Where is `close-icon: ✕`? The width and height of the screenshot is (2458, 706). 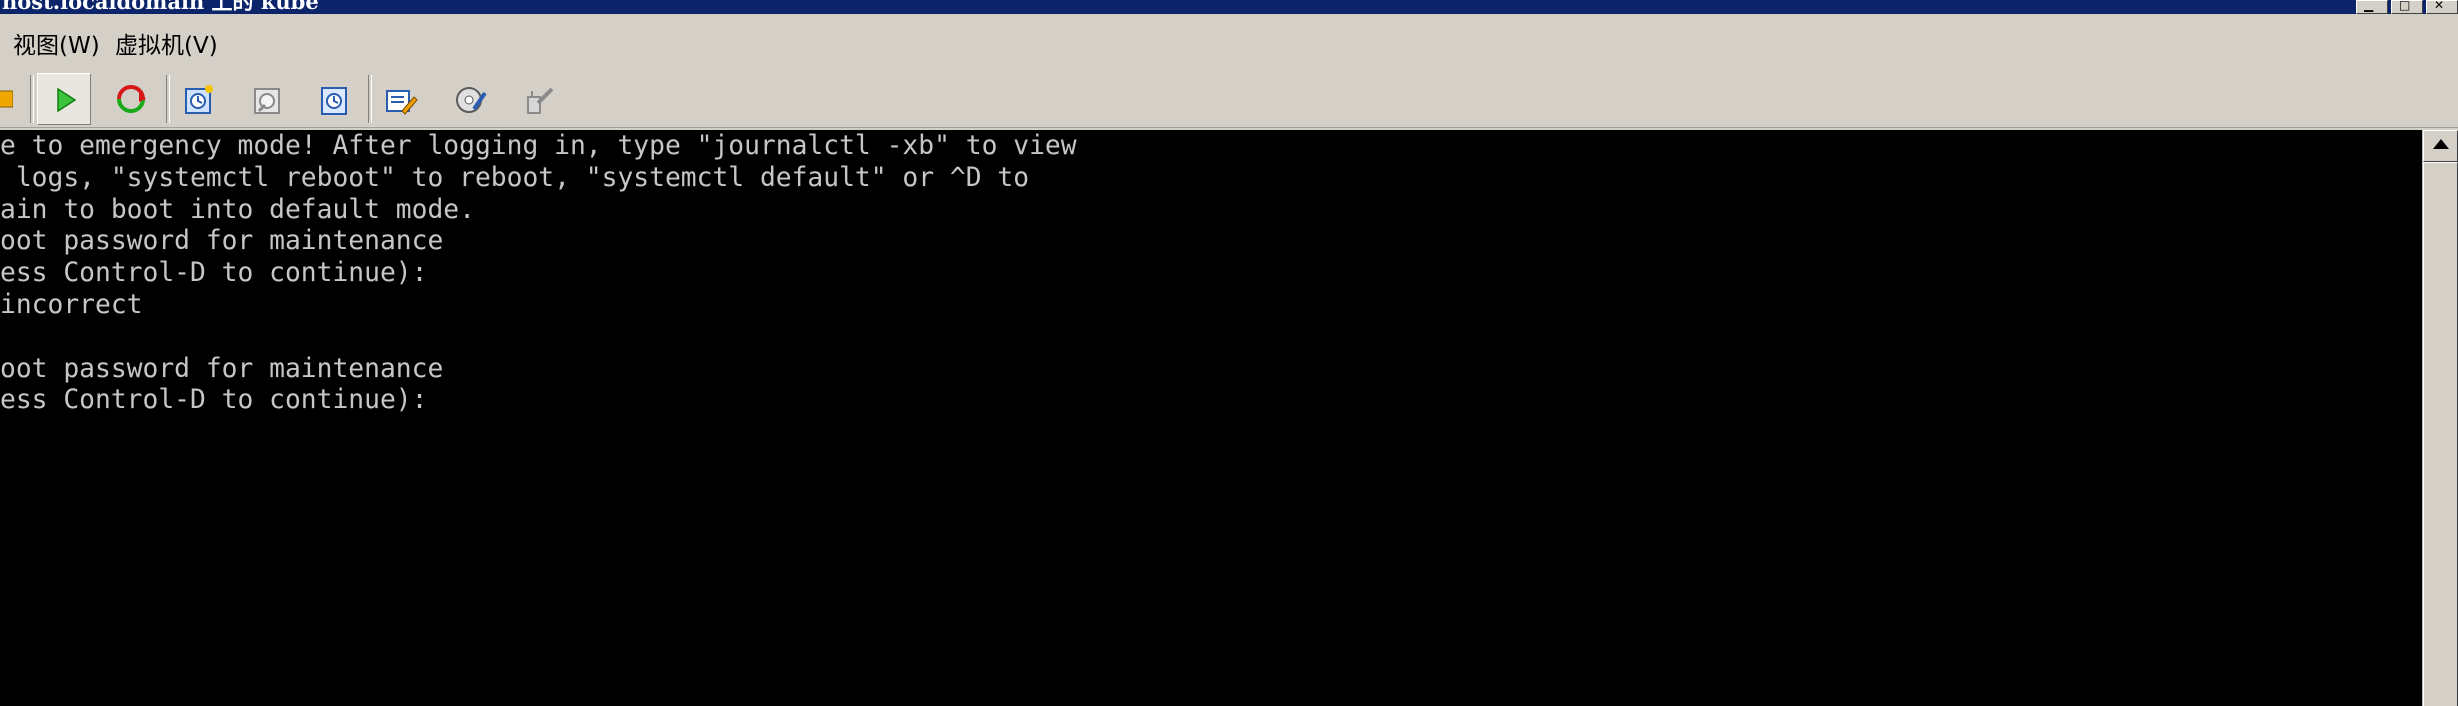
close-icon: ✕ is located at coordinates (2439, 6).